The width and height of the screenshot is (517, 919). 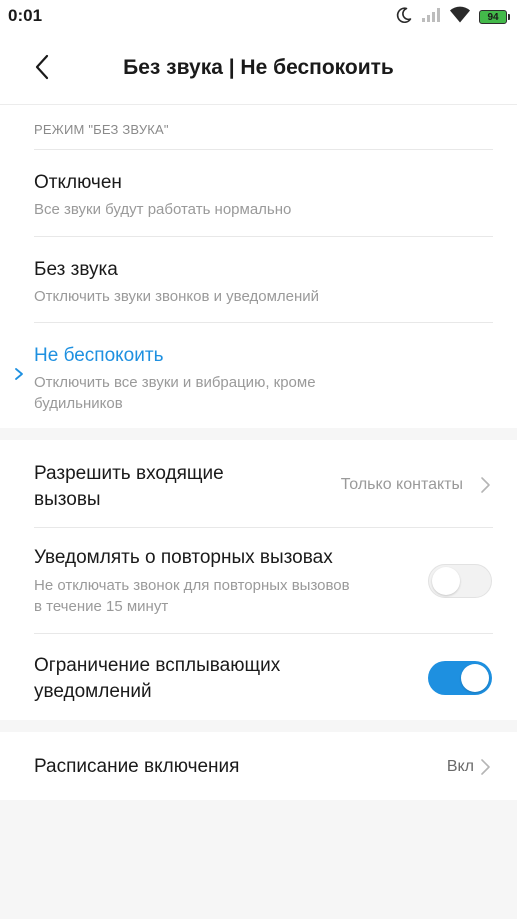 What do you see at coordinates (101, 129) in the screenshot?
I see `section-header-silent-mode: РЕЖИМ "БЕЗ ЗВУКА"` at bounding box center [101, 129].